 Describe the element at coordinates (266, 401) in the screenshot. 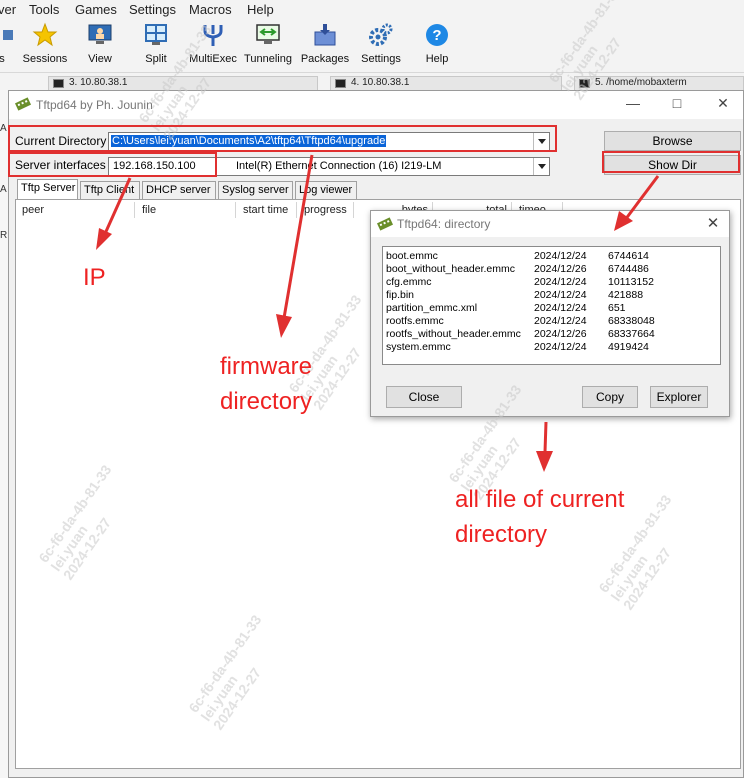

I see `firmware-annotation-line2: directory` at that location.